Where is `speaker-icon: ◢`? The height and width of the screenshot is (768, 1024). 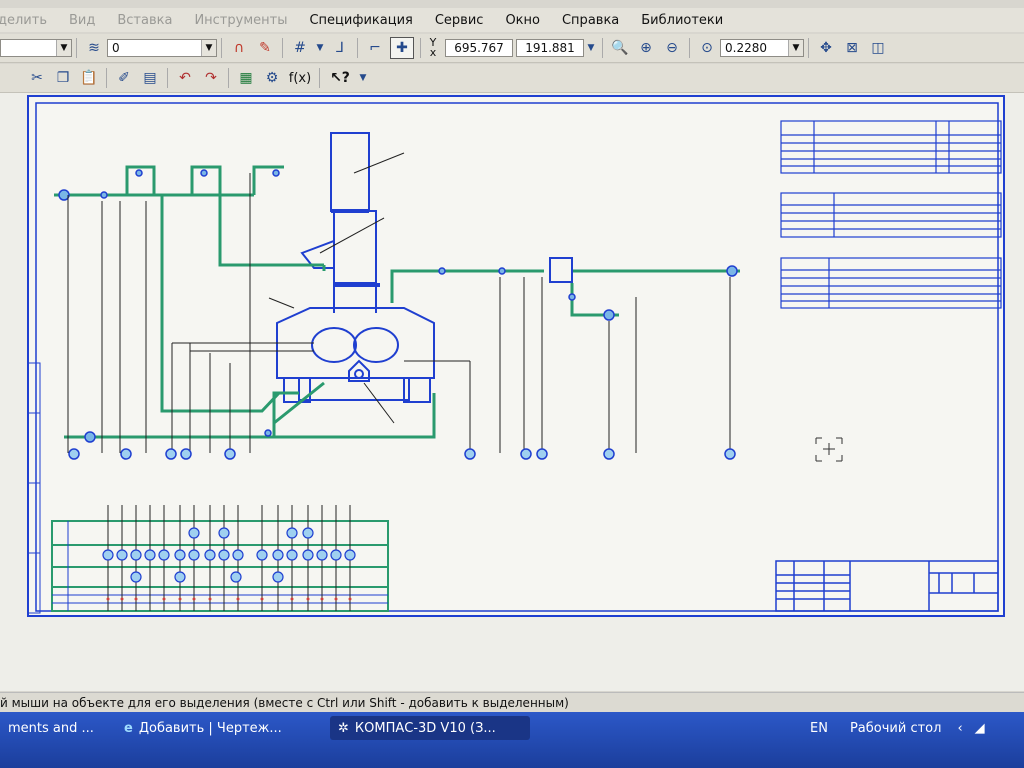
speaker-icon: ◢ is located at coordinates (980, 728).